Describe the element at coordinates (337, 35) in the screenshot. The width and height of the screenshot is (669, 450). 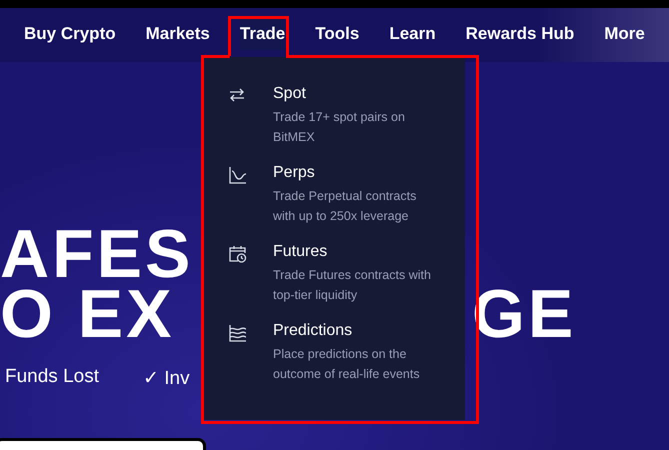
I see `nav-link: Tools` at that location.